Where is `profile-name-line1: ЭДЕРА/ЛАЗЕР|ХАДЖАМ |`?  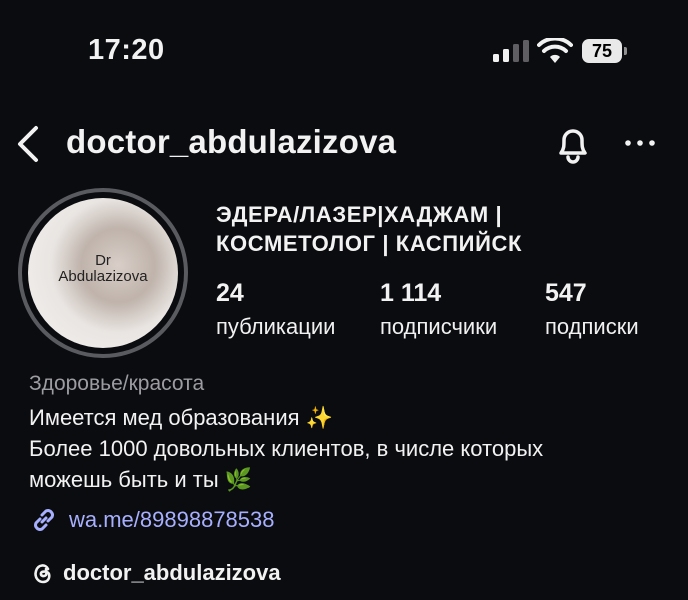
profile-name-line1: ЭДЕРА/ЛАЗЕР|ХАДЖАМ | is located at coordinates (359, 214).